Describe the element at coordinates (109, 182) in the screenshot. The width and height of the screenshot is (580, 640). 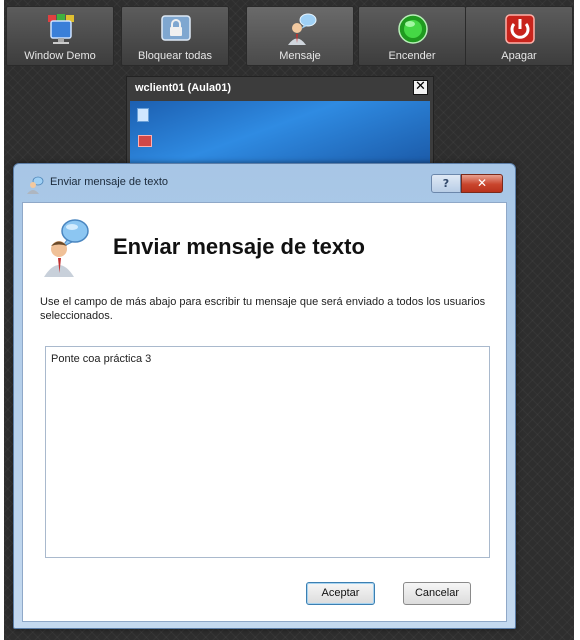
I see `dialog-window-title: Enviar mensaje de texto` at that location.